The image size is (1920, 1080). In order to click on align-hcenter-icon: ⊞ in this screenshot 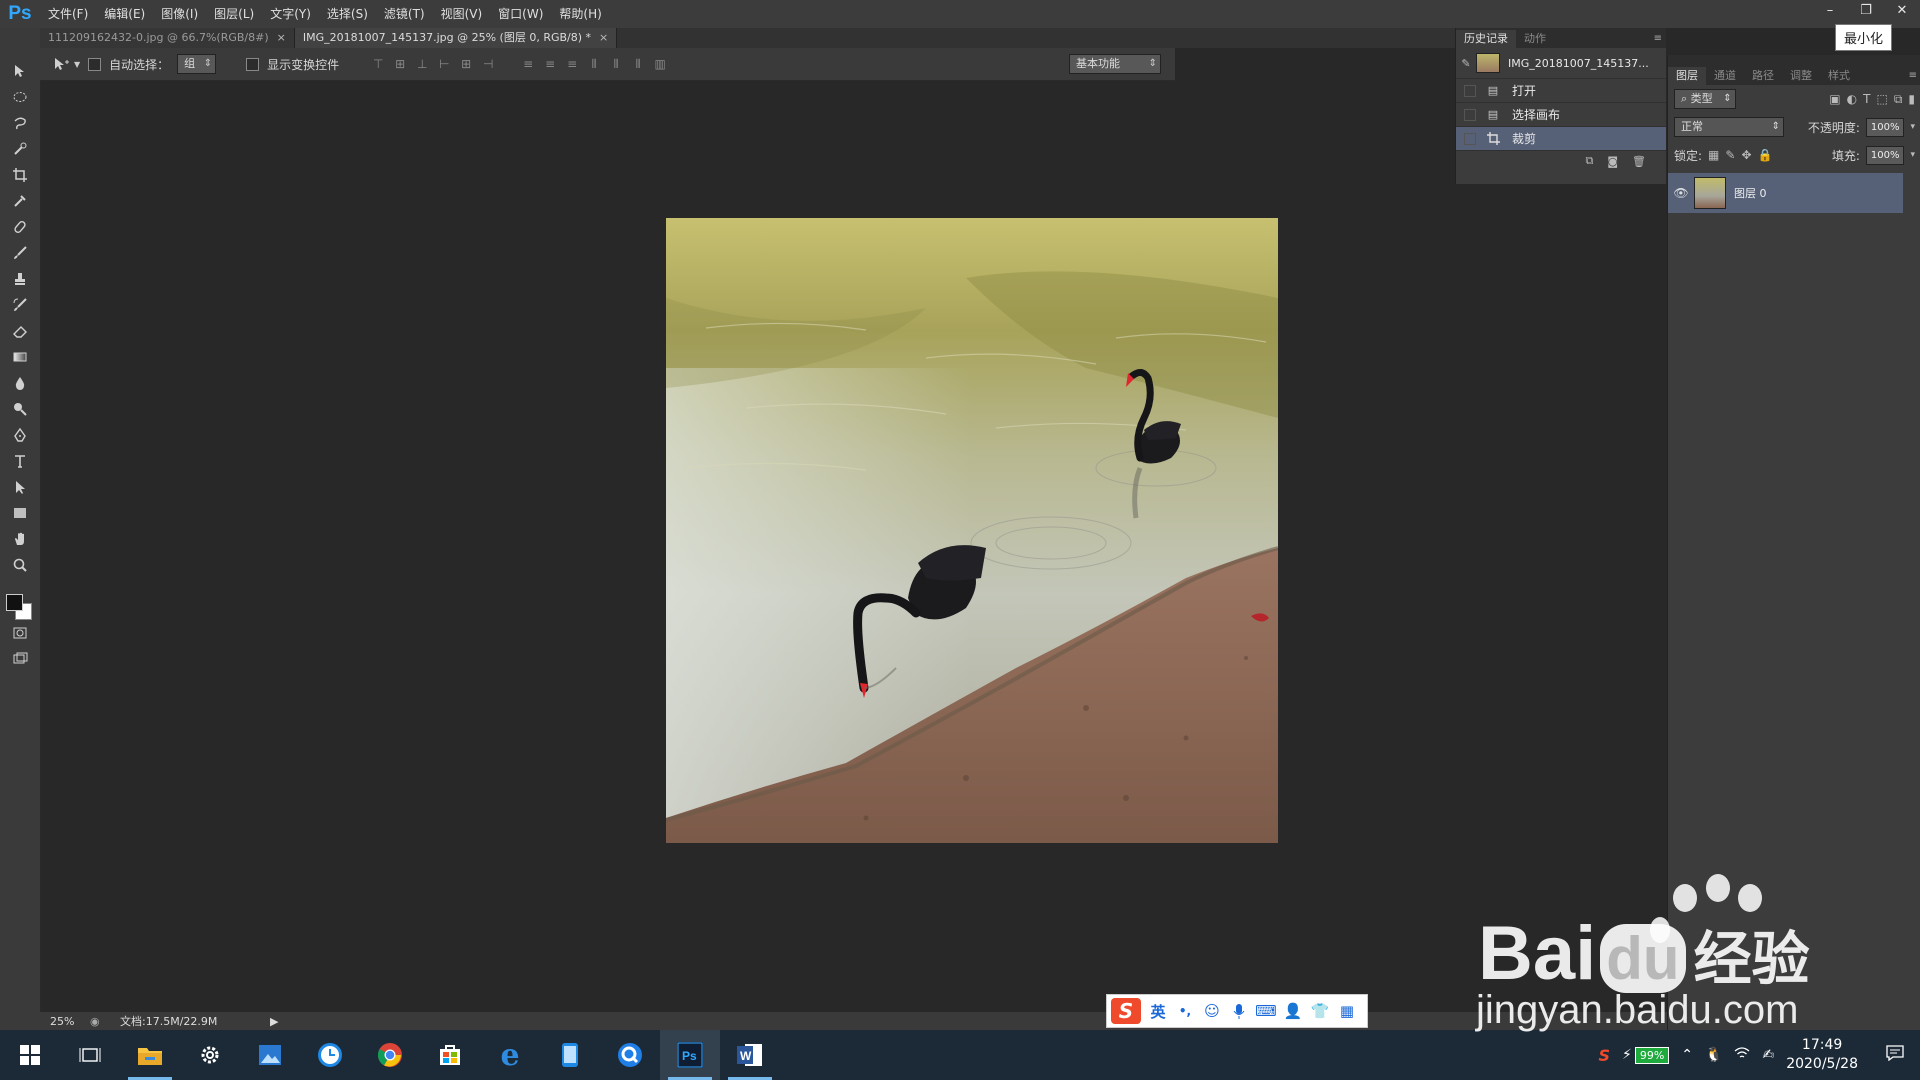, I will do `click(466, 64)`.